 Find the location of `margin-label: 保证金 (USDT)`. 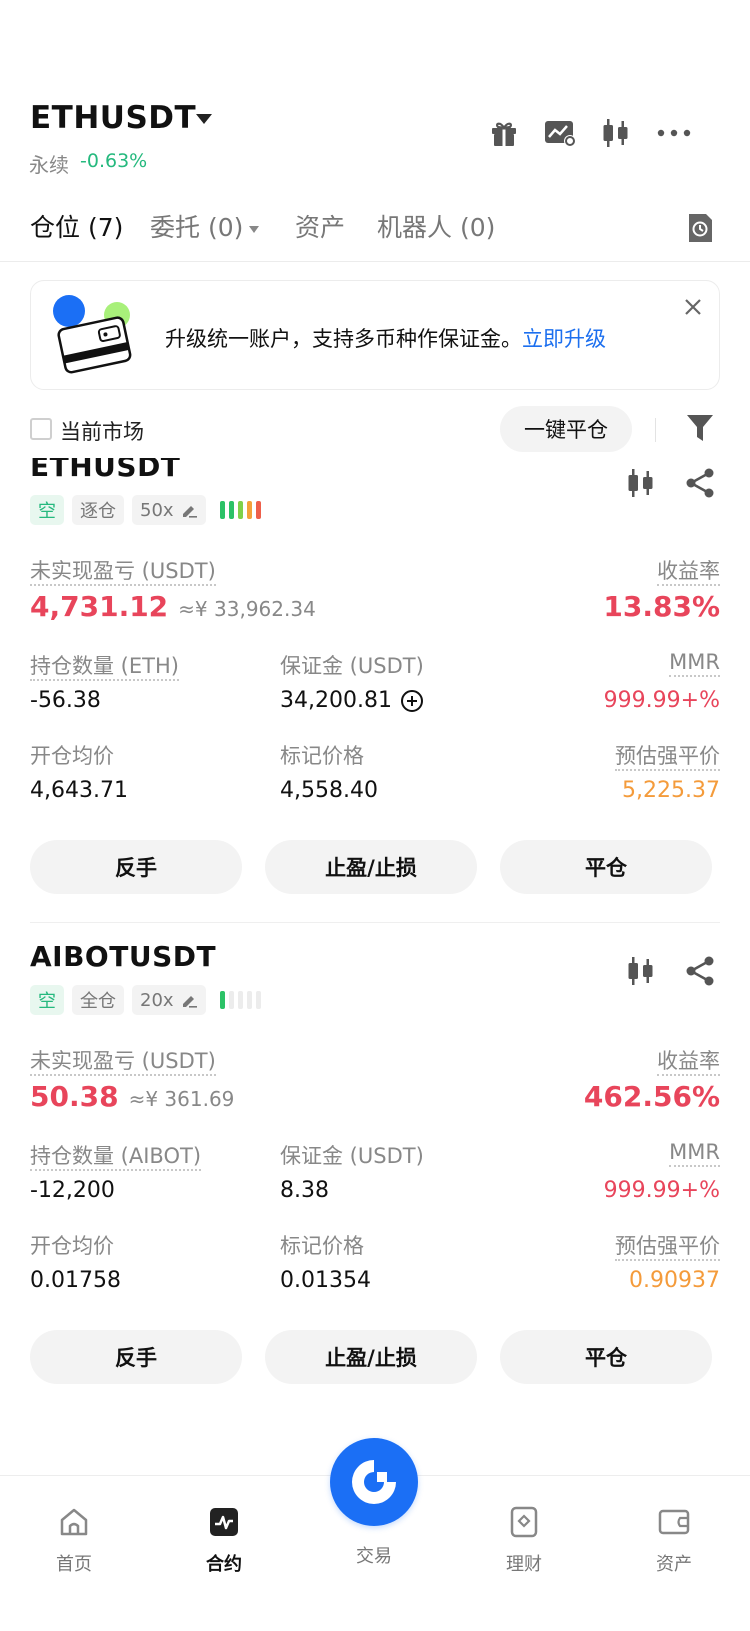

margin-label: 保证金 (USDT) is located at coordinates (352, 1156).